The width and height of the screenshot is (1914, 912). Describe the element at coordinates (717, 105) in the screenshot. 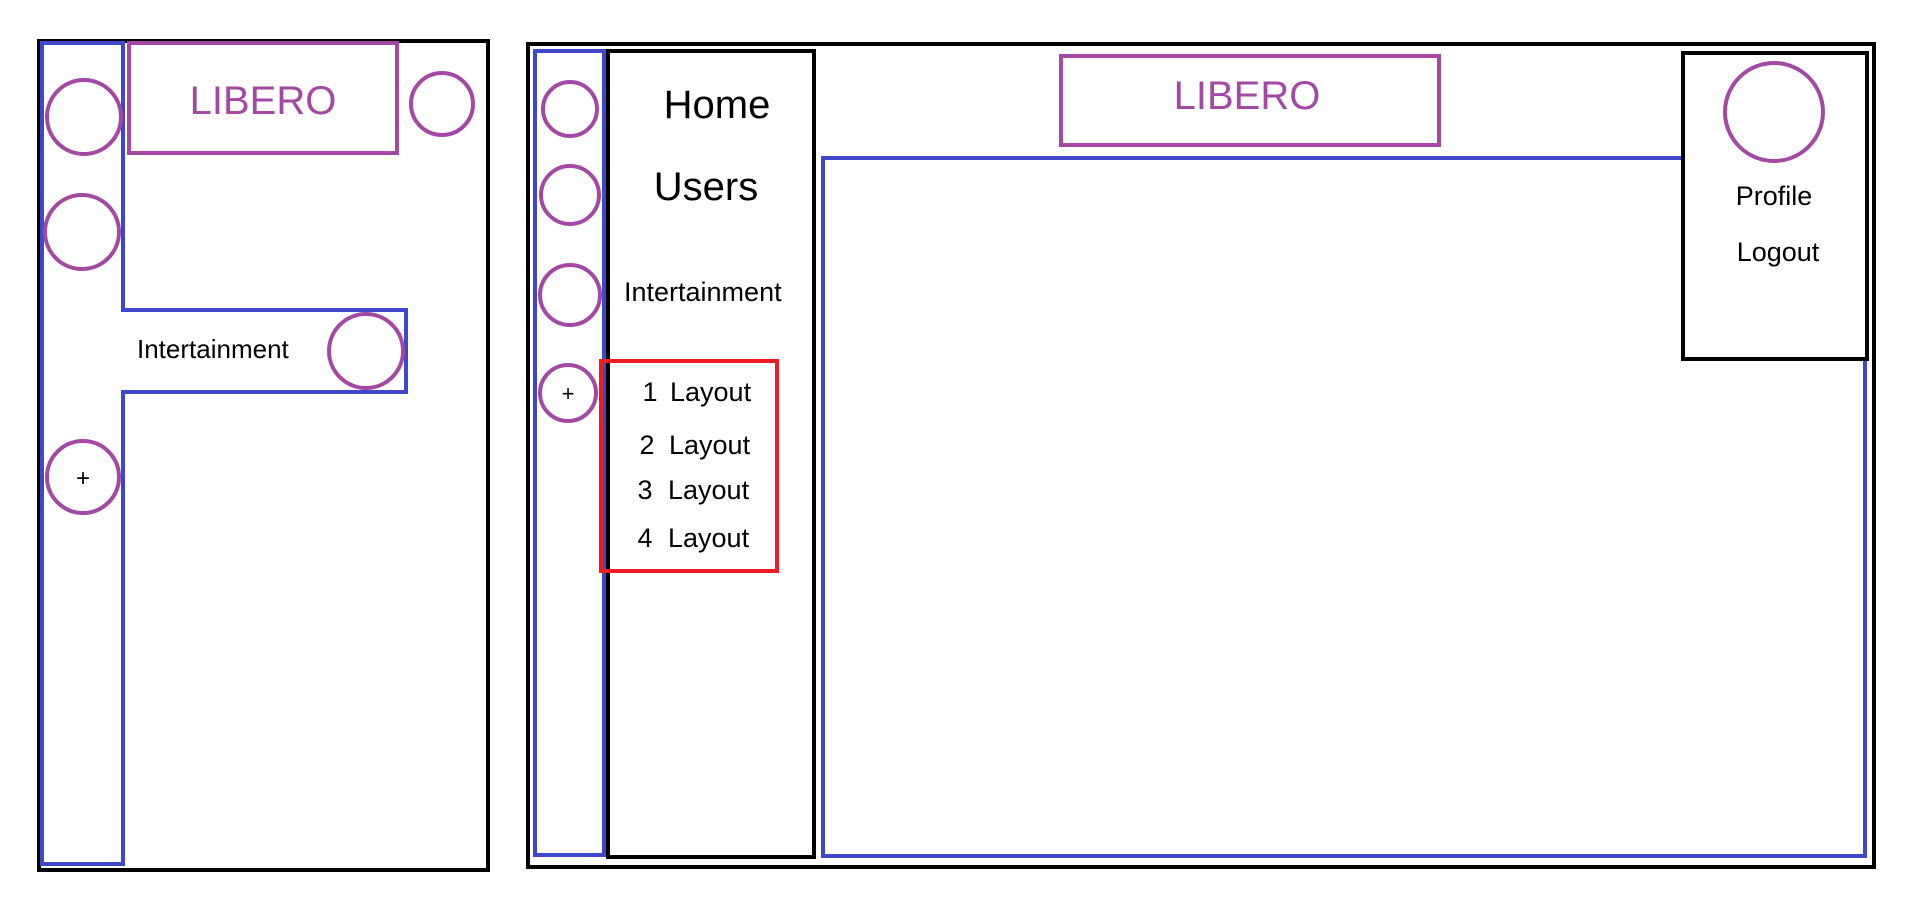

I see `nav-item-home: Home` at that location.